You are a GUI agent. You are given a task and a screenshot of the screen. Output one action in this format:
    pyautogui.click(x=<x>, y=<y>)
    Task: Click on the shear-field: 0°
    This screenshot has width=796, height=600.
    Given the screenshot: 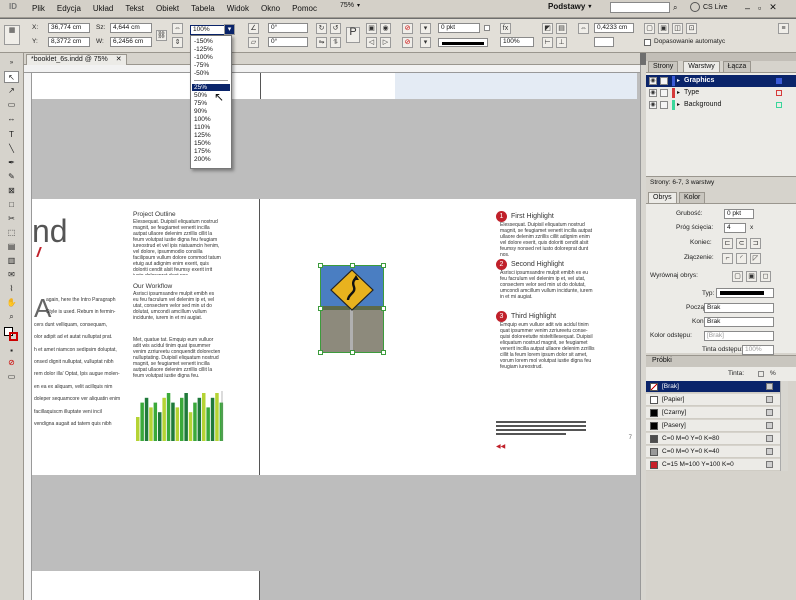 What is the action you would take?
    pyautogui.click(x=288, y=42)
    